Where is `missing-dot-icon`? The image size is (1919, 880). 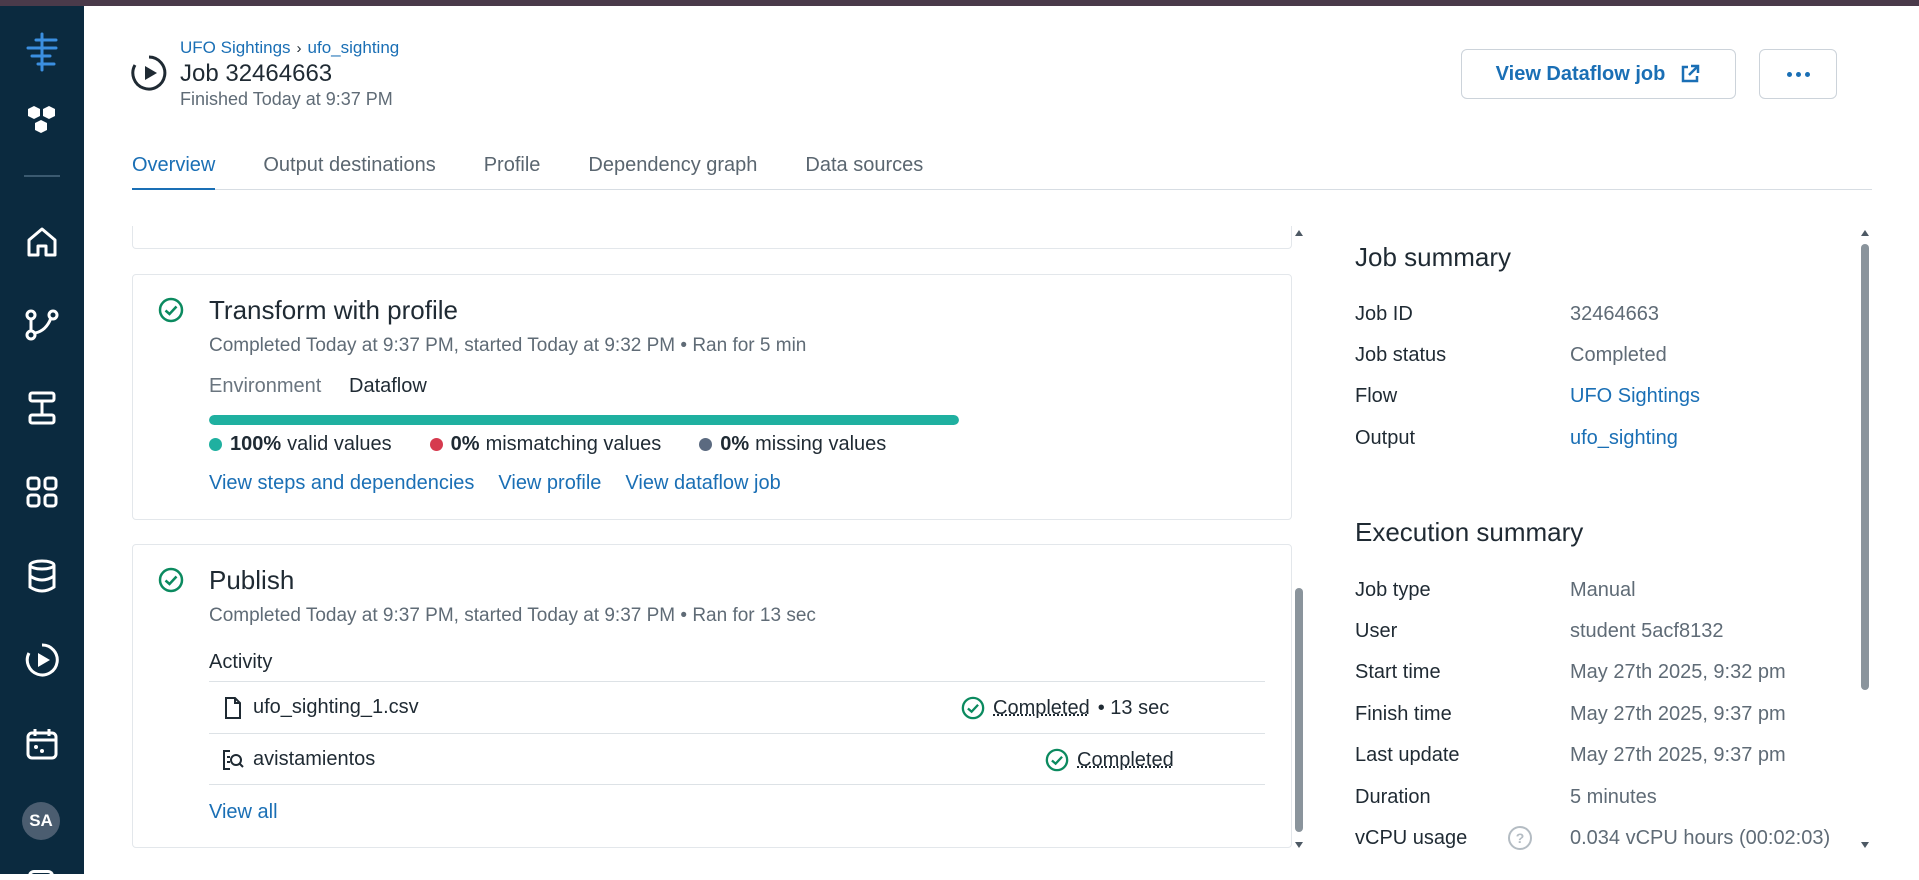 missing-dot-icon is located at coordinates (706, 444).